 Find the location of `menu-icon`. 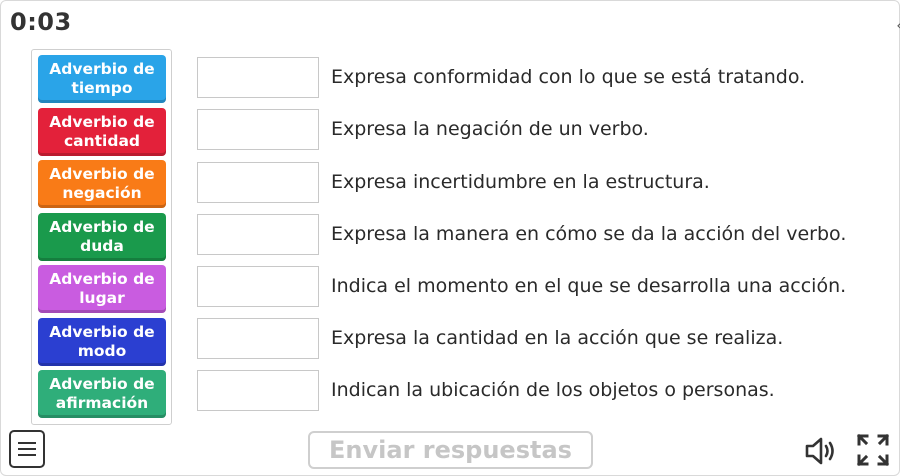

menu-icon is located at coordinates (27, 449).